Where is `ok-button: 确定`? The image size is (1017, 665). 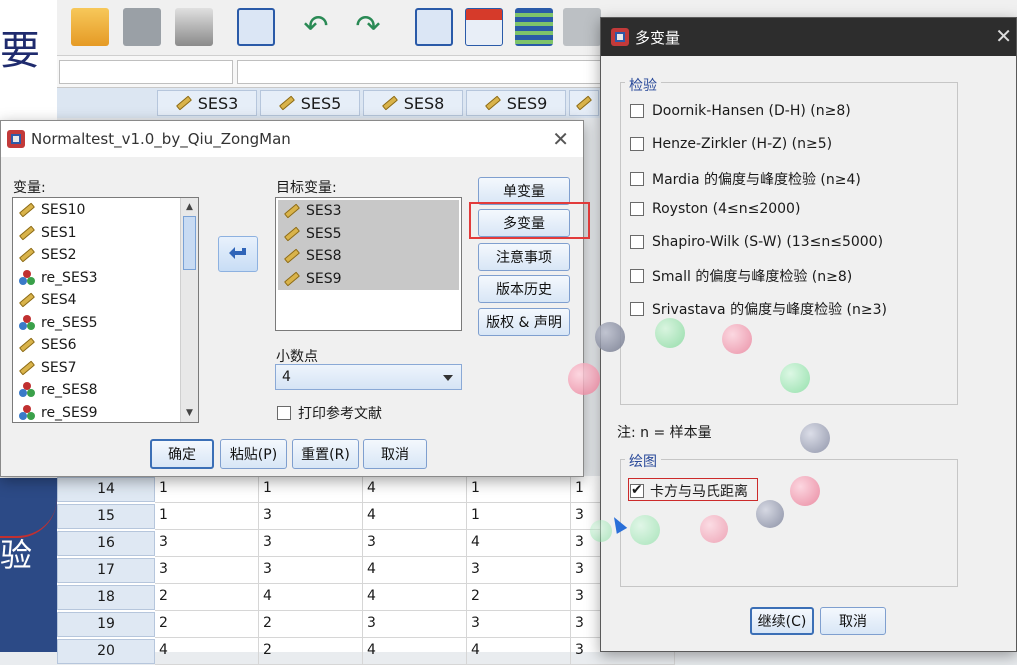
ok-button: 确定 is located at coordinates (182, 454).